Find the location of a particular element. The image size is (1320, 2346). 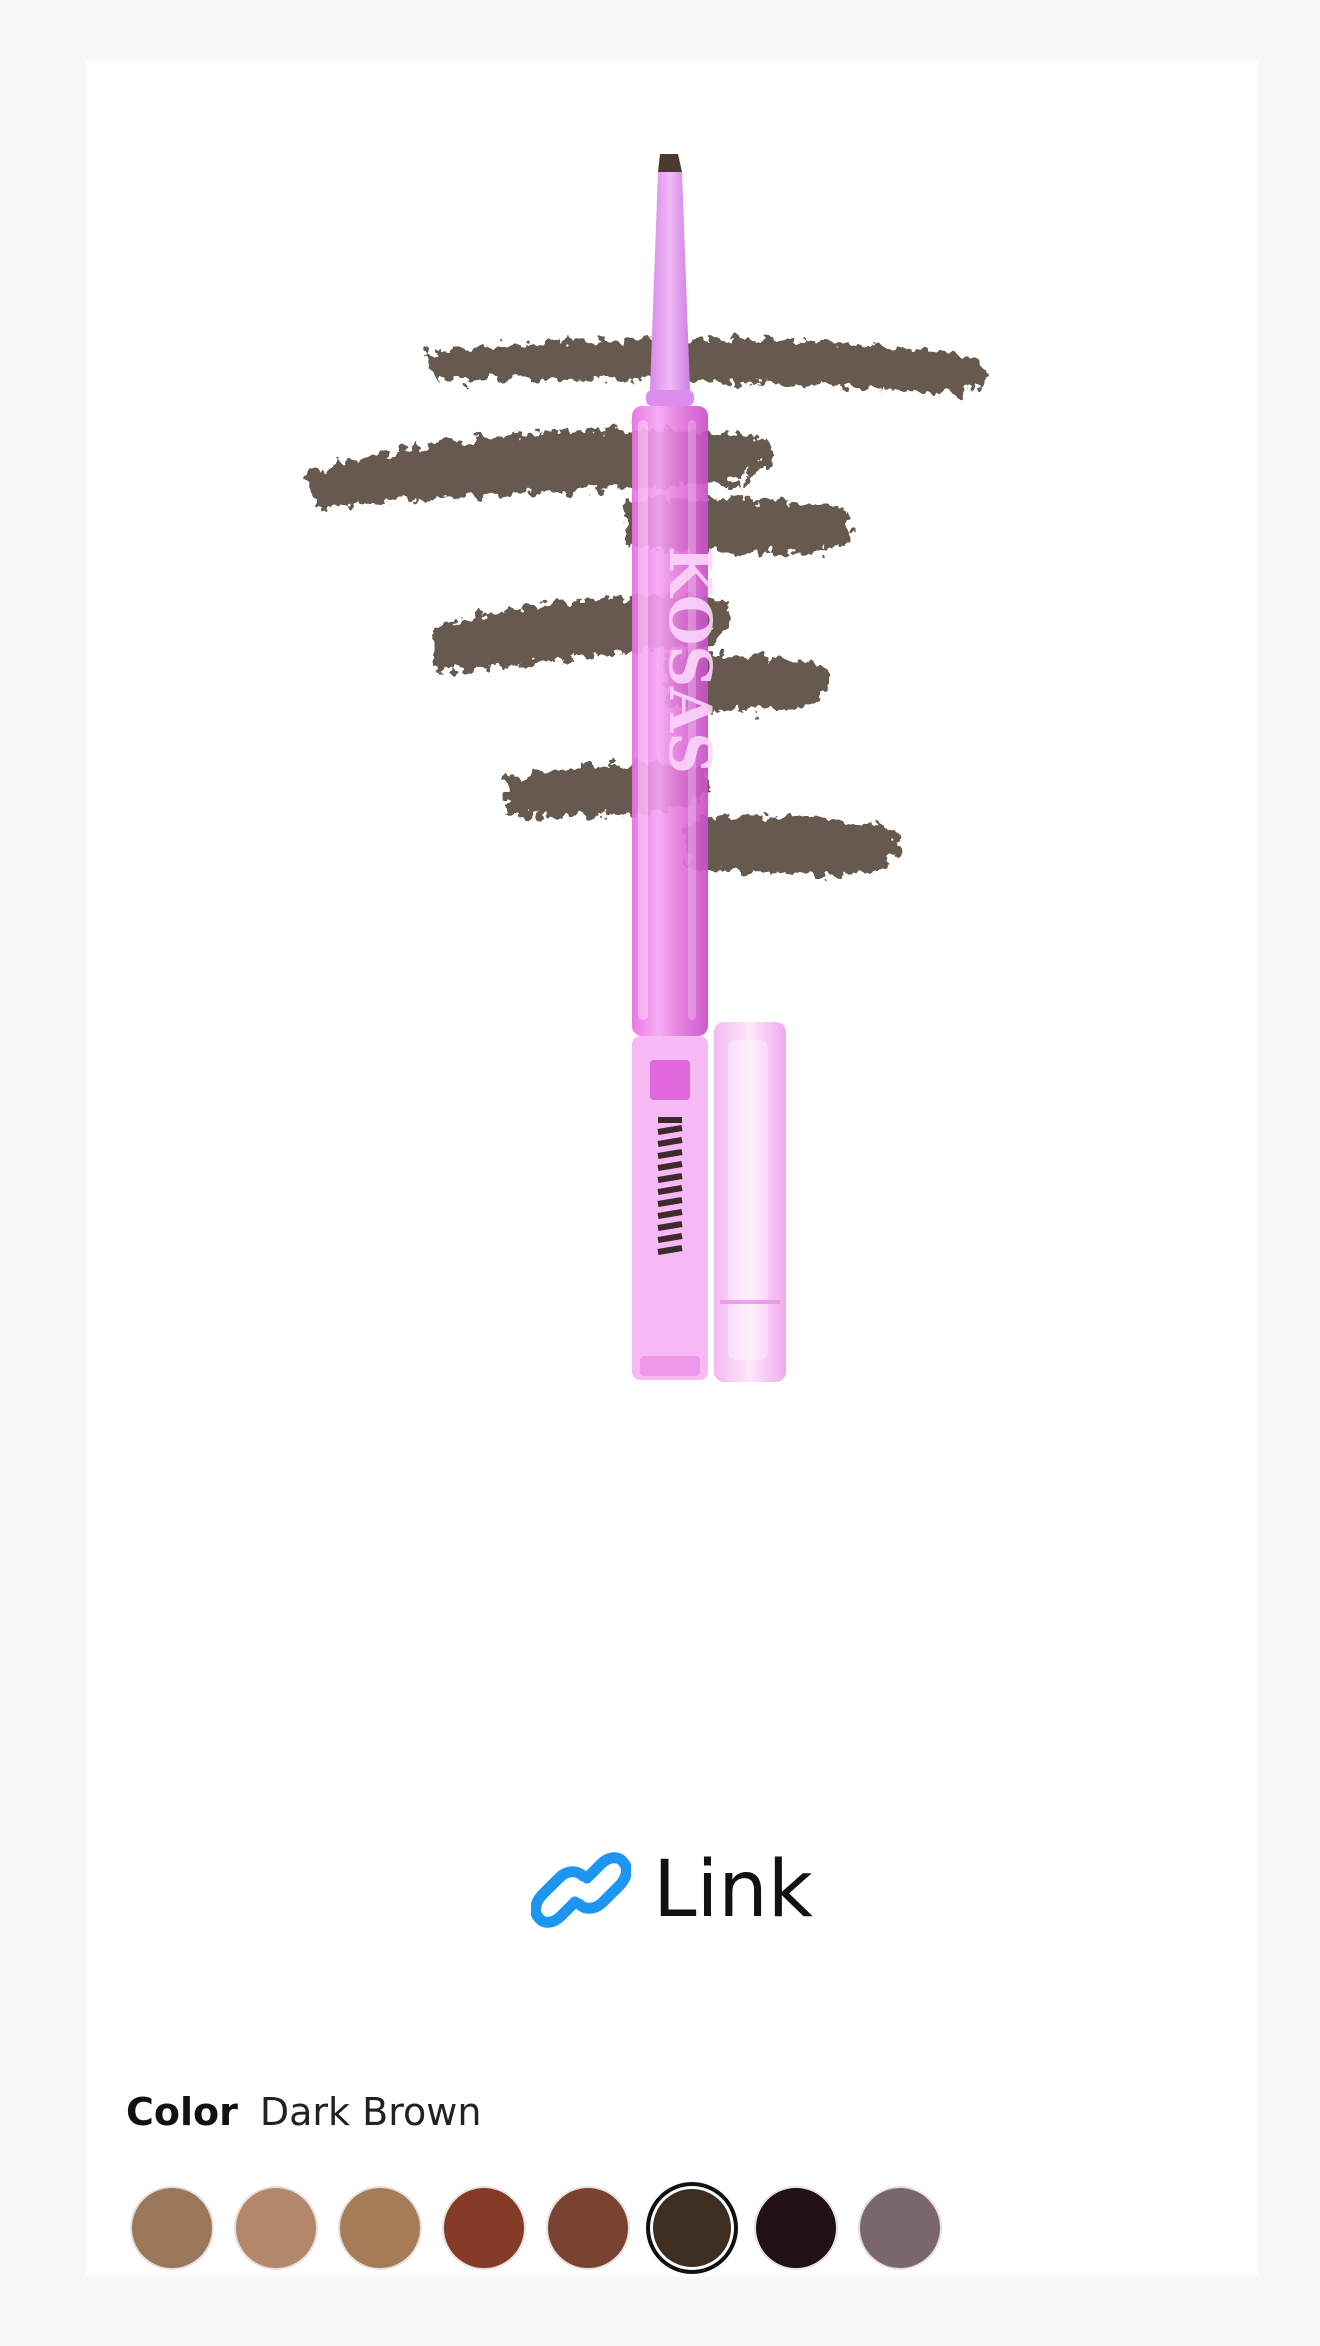

color-title: Color is located at coordinates (182, 2112).